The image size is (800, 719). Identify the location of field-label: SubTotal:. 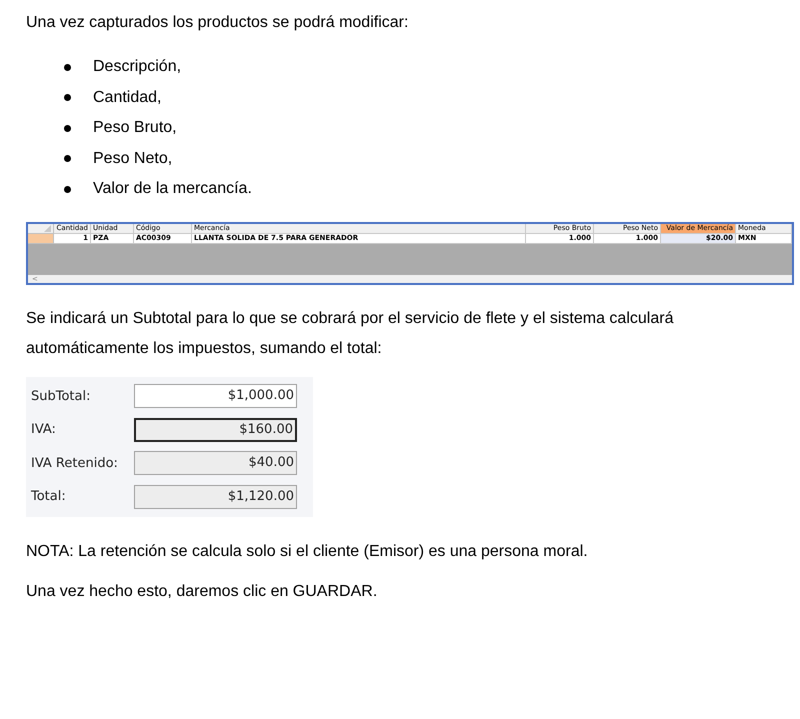
(61, 396).